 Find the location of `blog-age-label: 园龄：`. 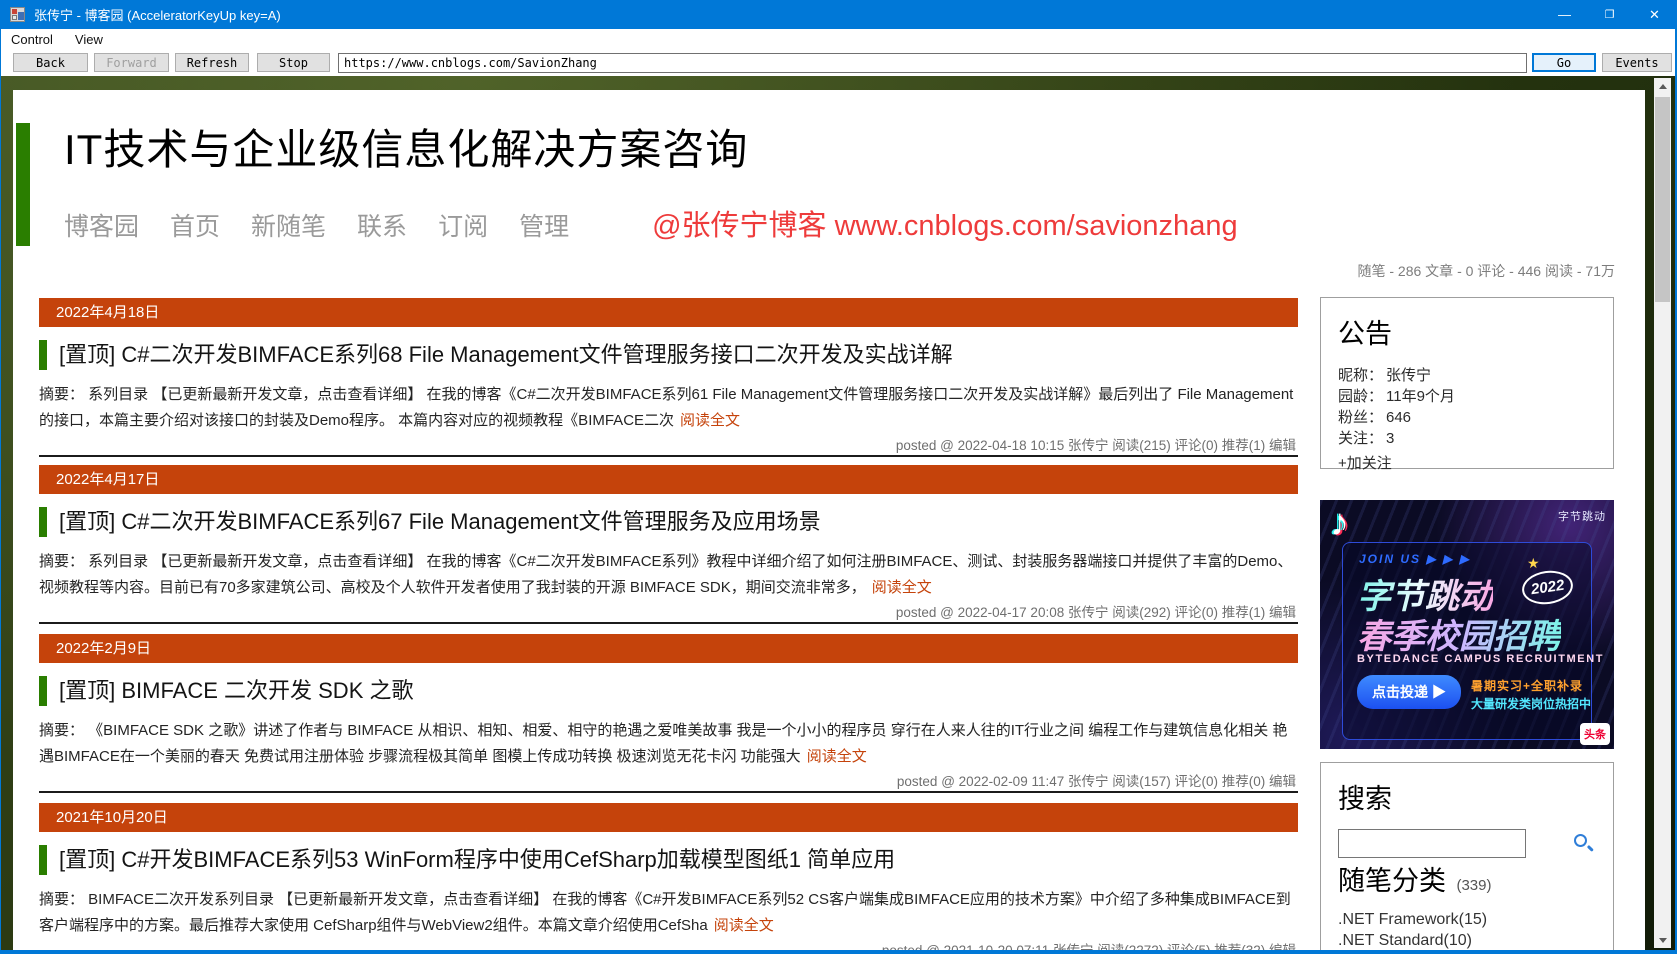

blog-age-label: 园龄： is located at coordinates (1361, 396).